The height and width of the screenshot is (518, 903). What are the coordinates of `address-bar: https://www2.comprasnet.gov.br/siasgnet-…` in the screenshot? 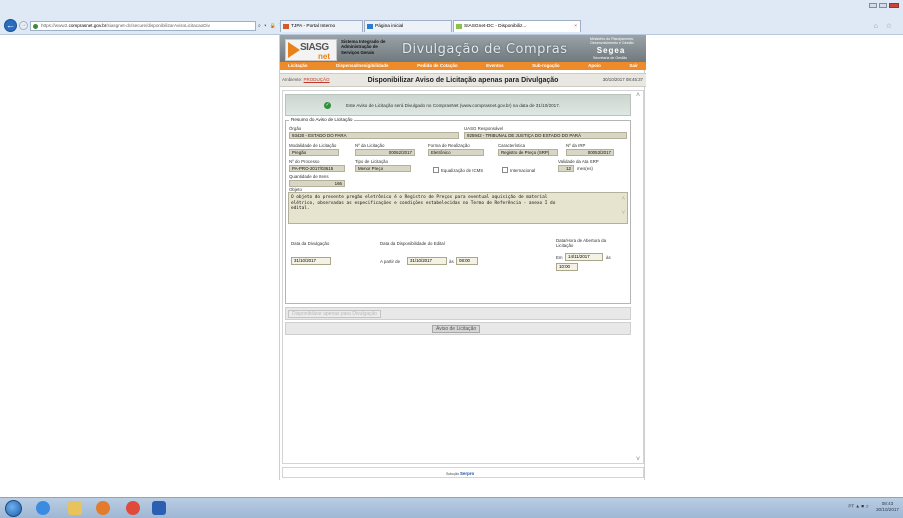 It's located at (143, 26).